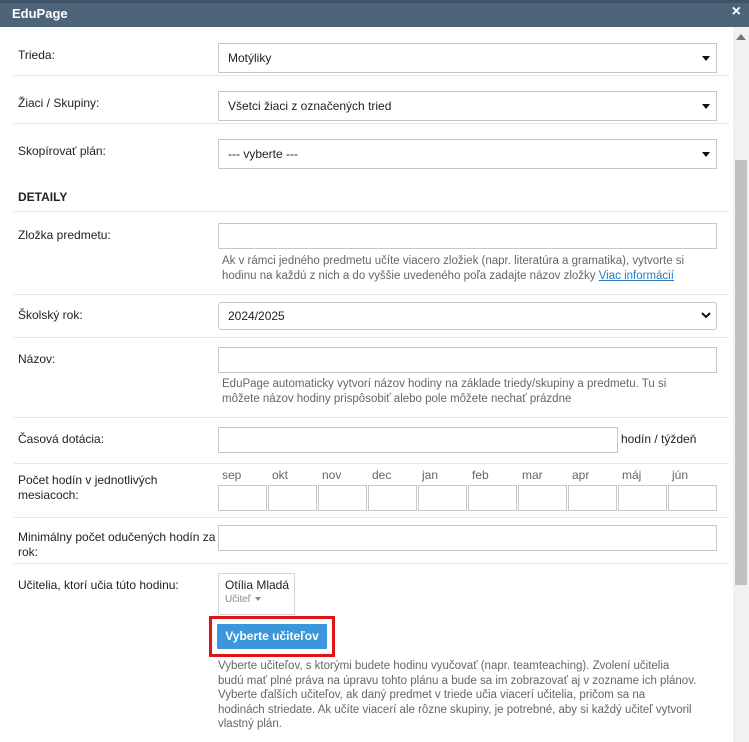 Image resolution: width=749 pixels, height=742 pixels. What do you see at coordinates (43, 197) in the screenshot?
I see `section-details-heading: DETAILY` at bounding box center [43, 197].